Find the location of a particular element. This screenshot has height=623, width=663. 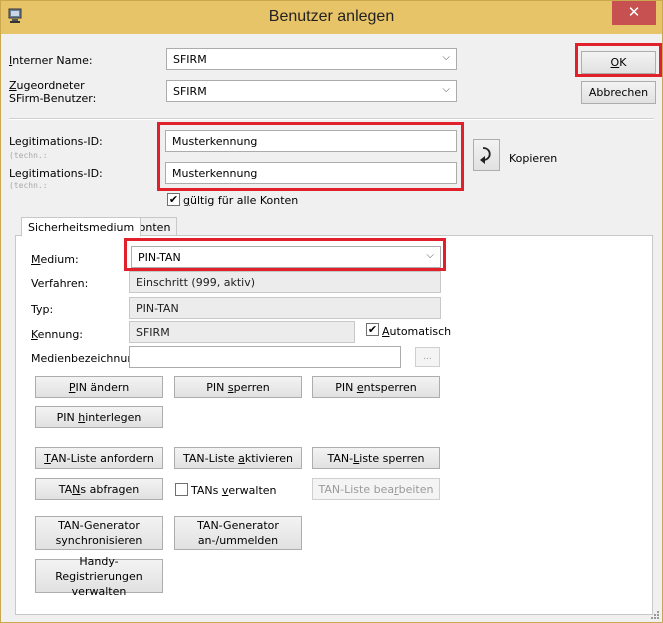

automatisch-checkbox: ✔ is located at coordinates (372, 329).